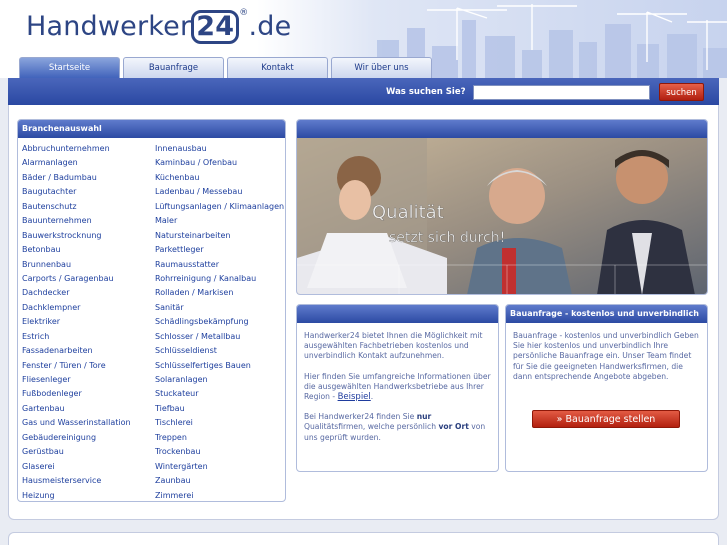 The width and height of the screenshot is (727, 545). I want to click on category-link: Heizung, so click(76, 495).